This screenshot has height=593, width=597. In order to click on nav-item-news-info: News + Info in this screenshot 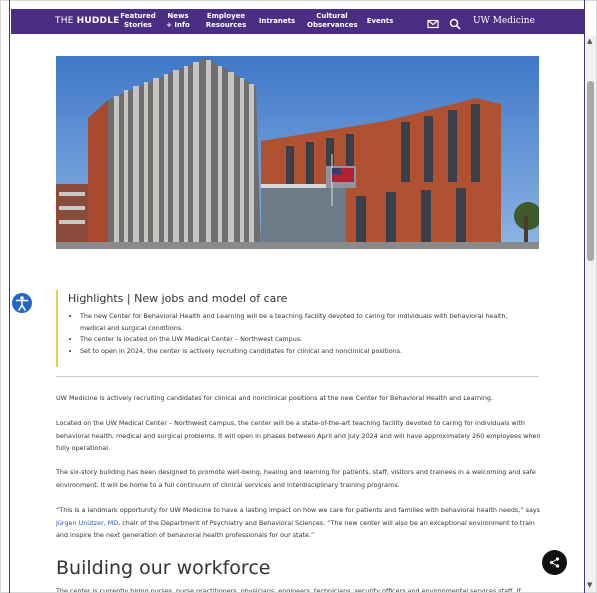, I will do `click(178, 21)`.